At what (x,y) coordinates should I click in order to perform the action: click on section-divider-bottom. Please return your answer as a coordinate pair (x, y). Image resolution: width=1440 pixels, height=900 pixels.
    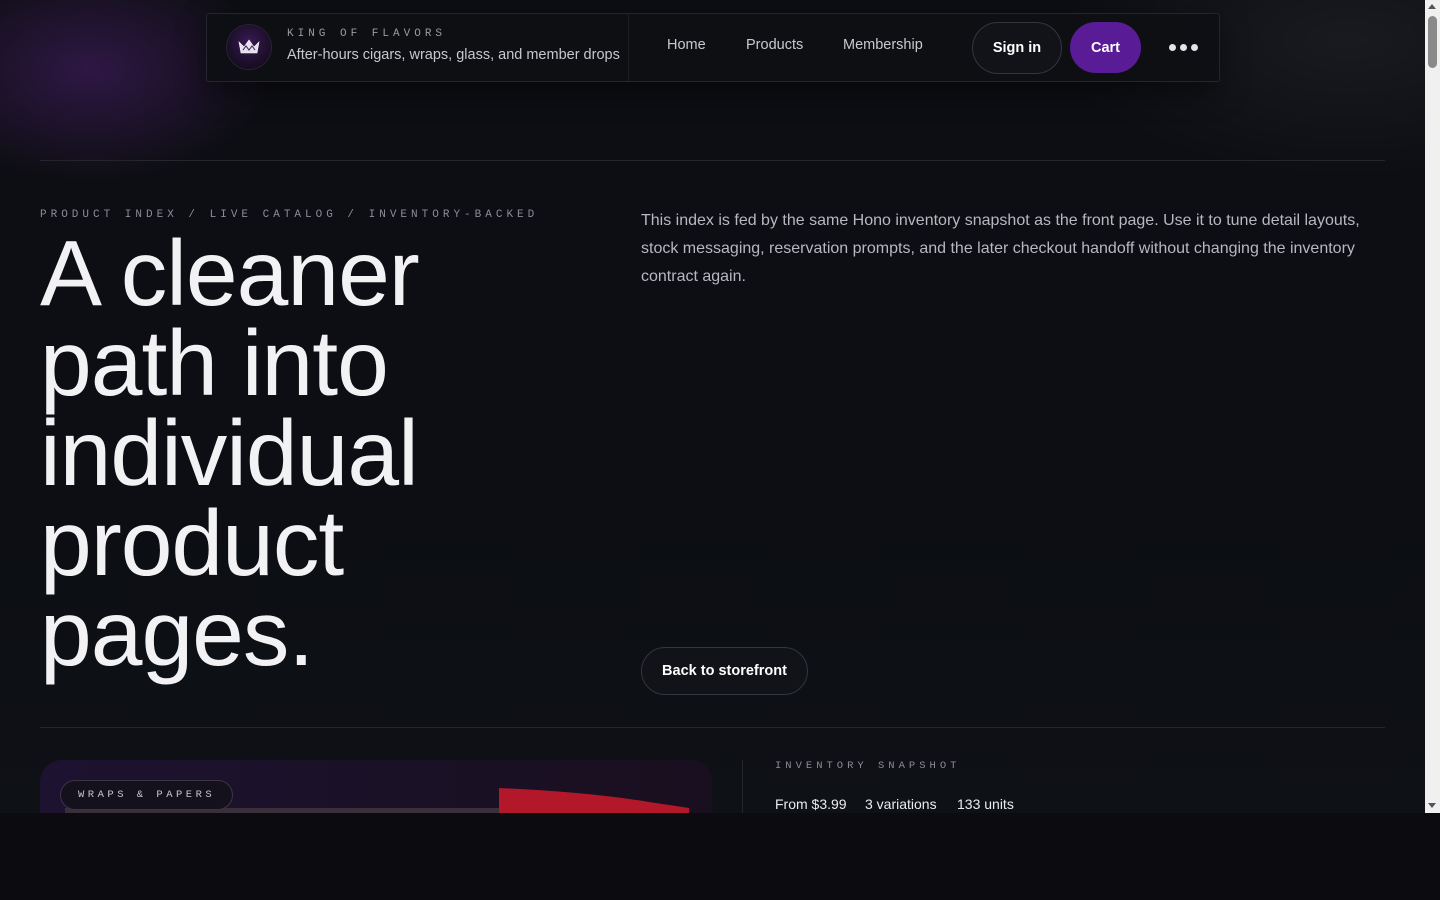
    Looking at the image, I should click on (712, 727).